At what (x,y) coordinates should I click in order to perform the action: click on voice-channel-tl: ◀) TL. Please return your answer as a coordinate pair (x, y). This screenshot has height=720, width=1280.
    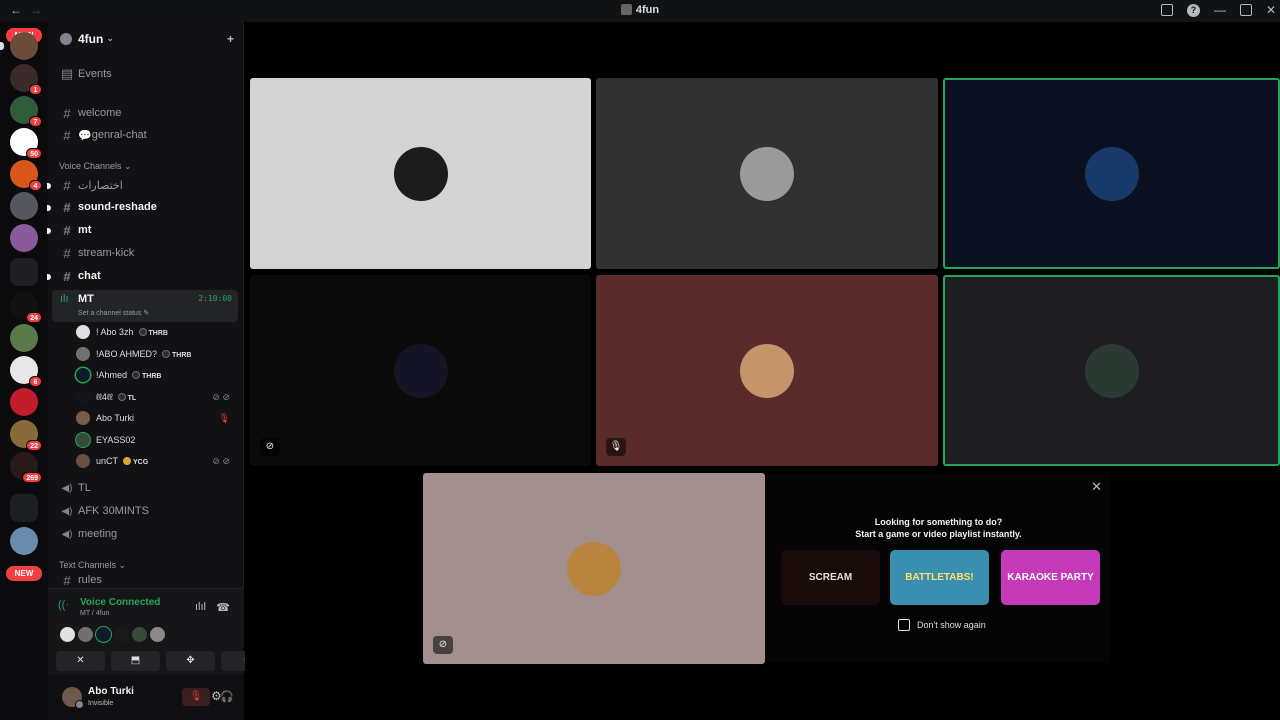
    Looking at the image, I should click on (148, 488).